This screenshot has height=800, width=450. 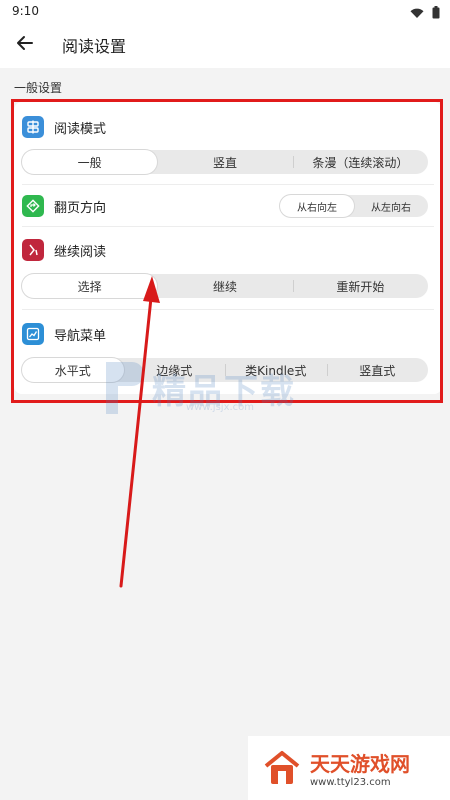 I want to click on corner-logo: 天天游戏网 www.ttyl23.com, so click(x=349, y=768).